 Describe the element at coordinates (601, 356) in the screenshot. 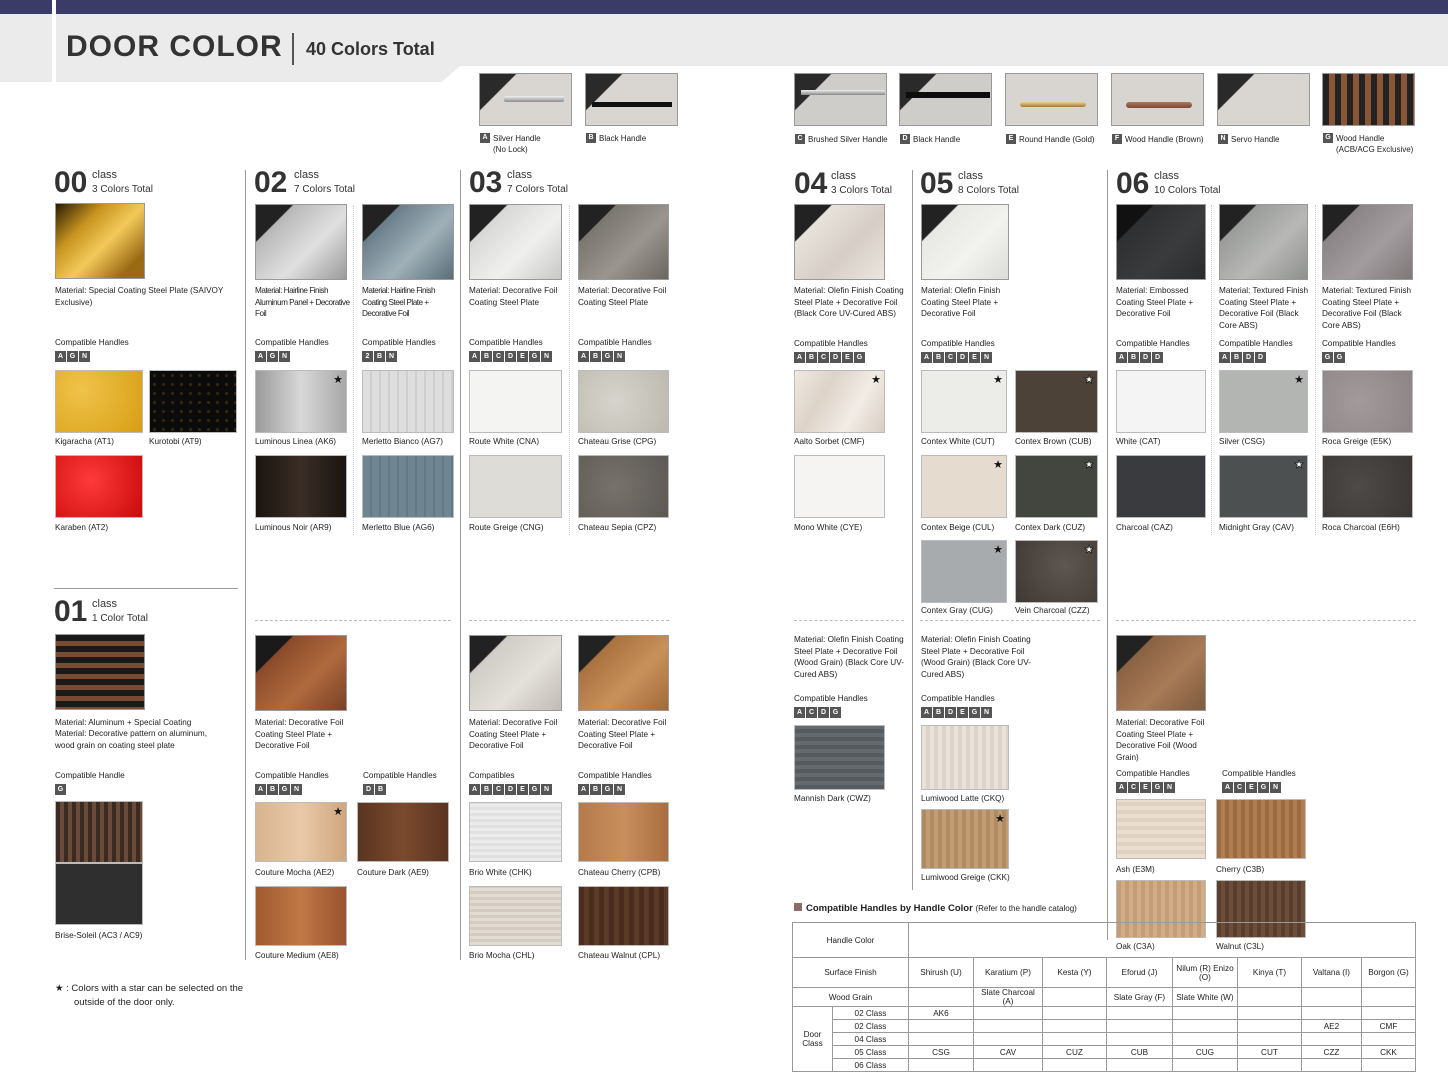

I see `class-03-codes-b: ABGN` at that location.